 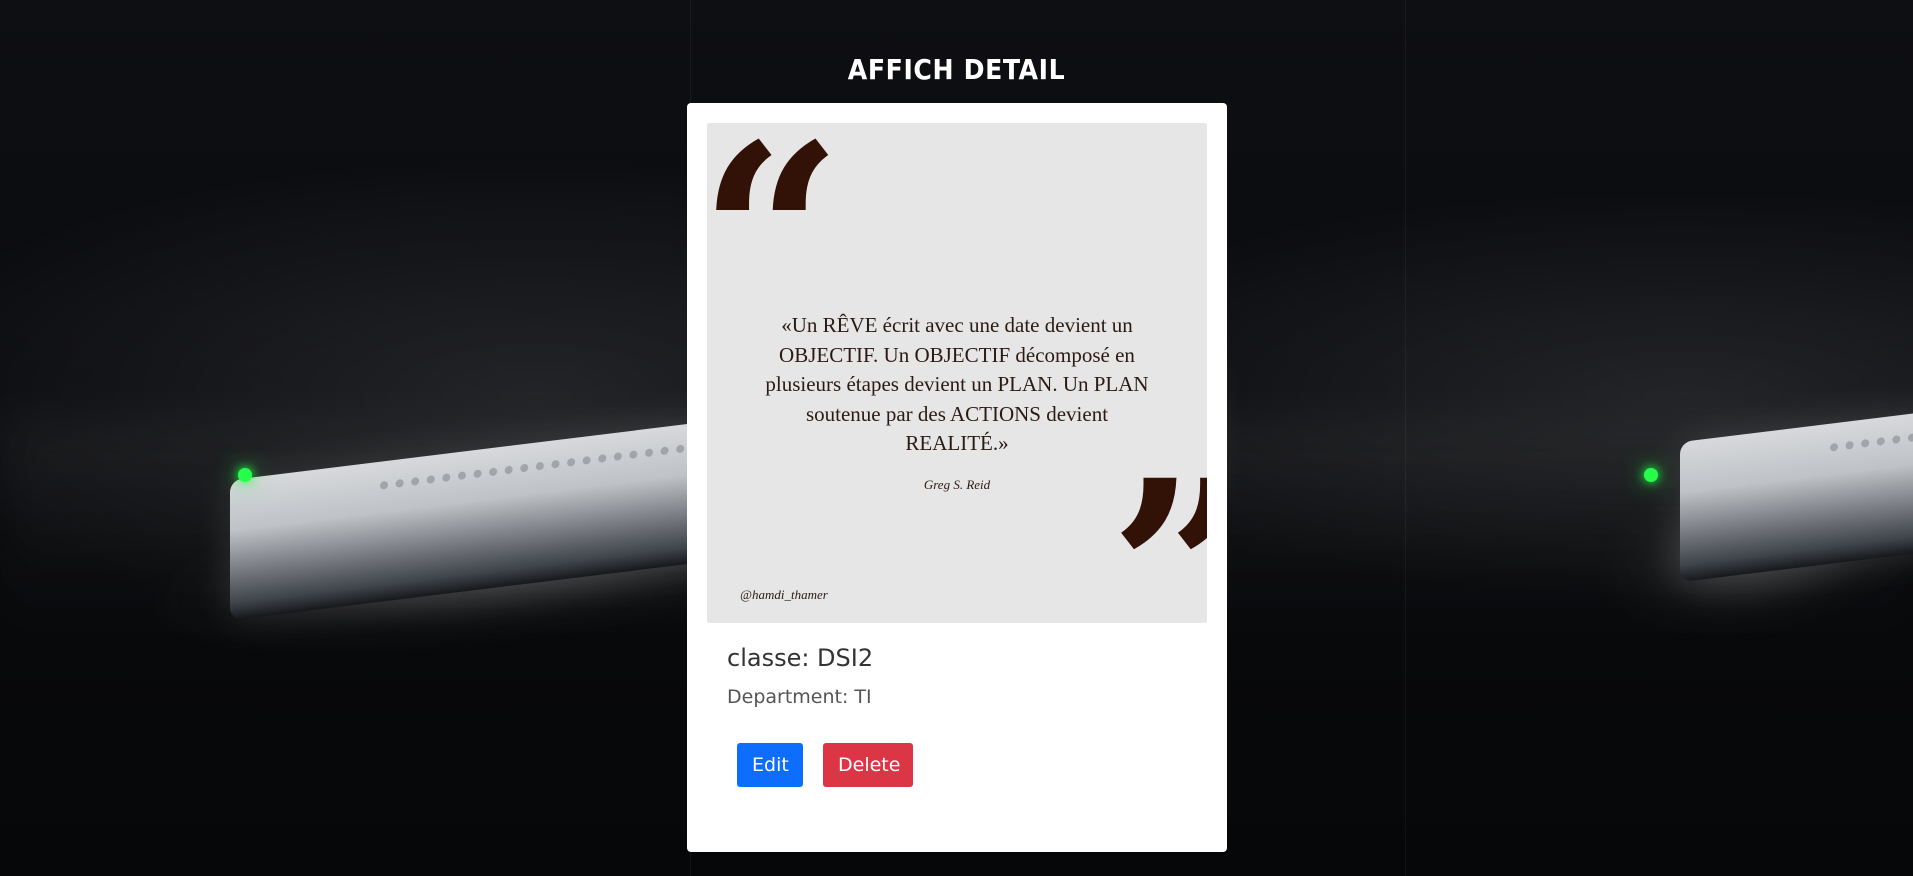 I want to click on close-quote-icon: ”, so click(x=1158, y=535).